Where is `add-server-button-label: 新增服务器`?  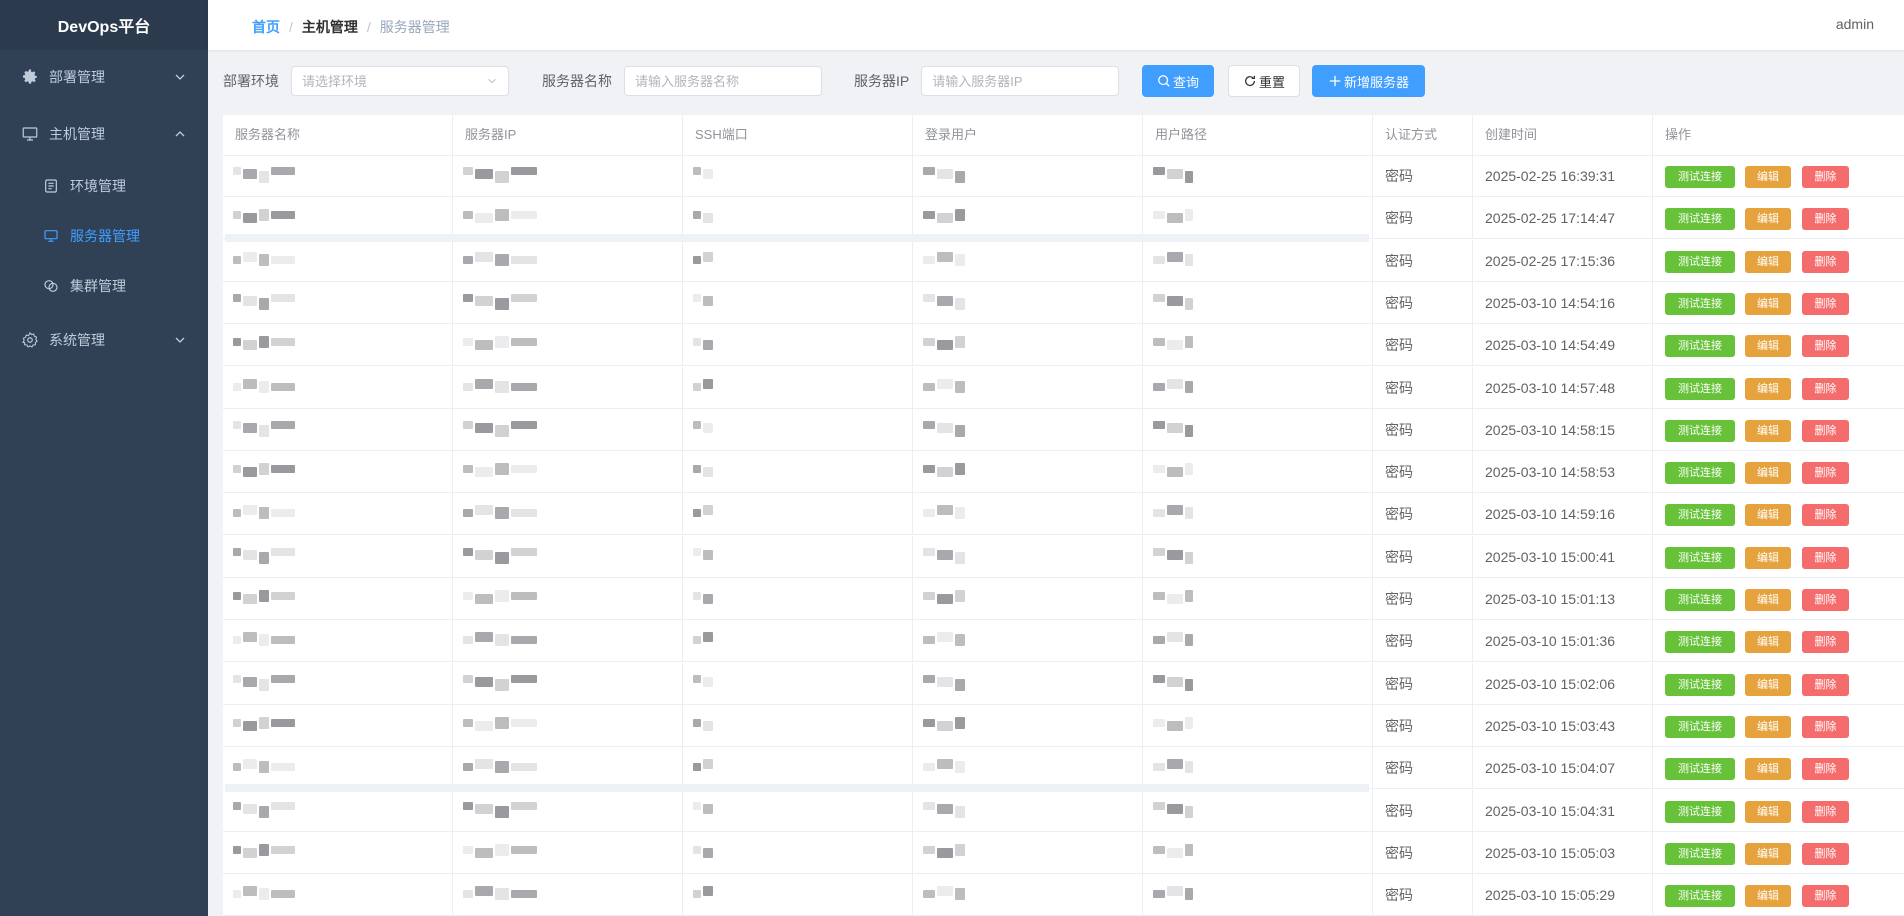 add-server-button-label: 新增服务器 is located at coordinates (1376, 82).